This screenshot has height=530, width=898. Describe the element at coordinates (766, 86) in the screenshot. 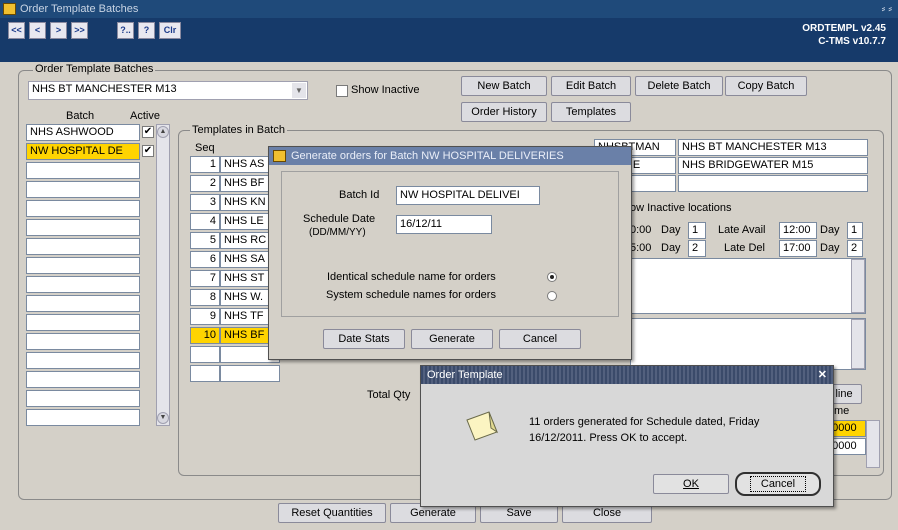

I see `copy-batch-button: Copy Batch` at that location.